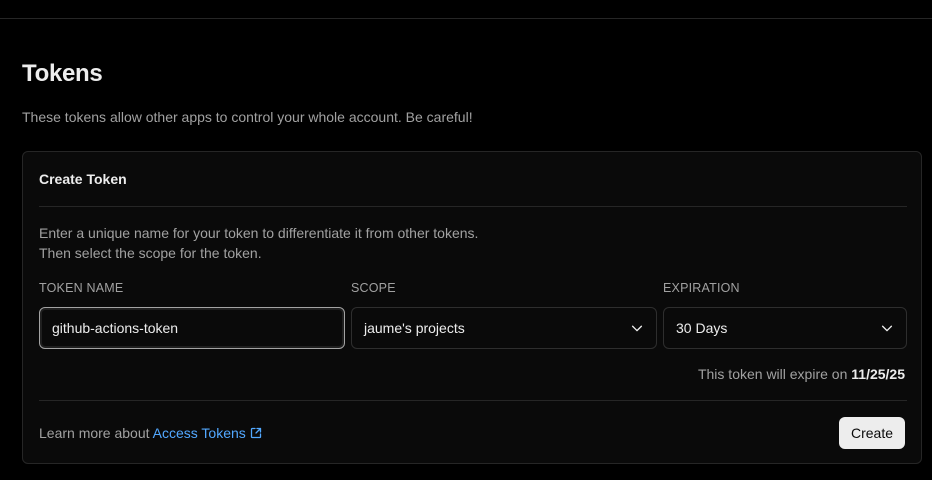 Image resolution: width=932 pixels, height=480 pixels. Describe the element at coordinates (504, 328) in the screenshot. I see `scope-select: jaume's projects` at that location.